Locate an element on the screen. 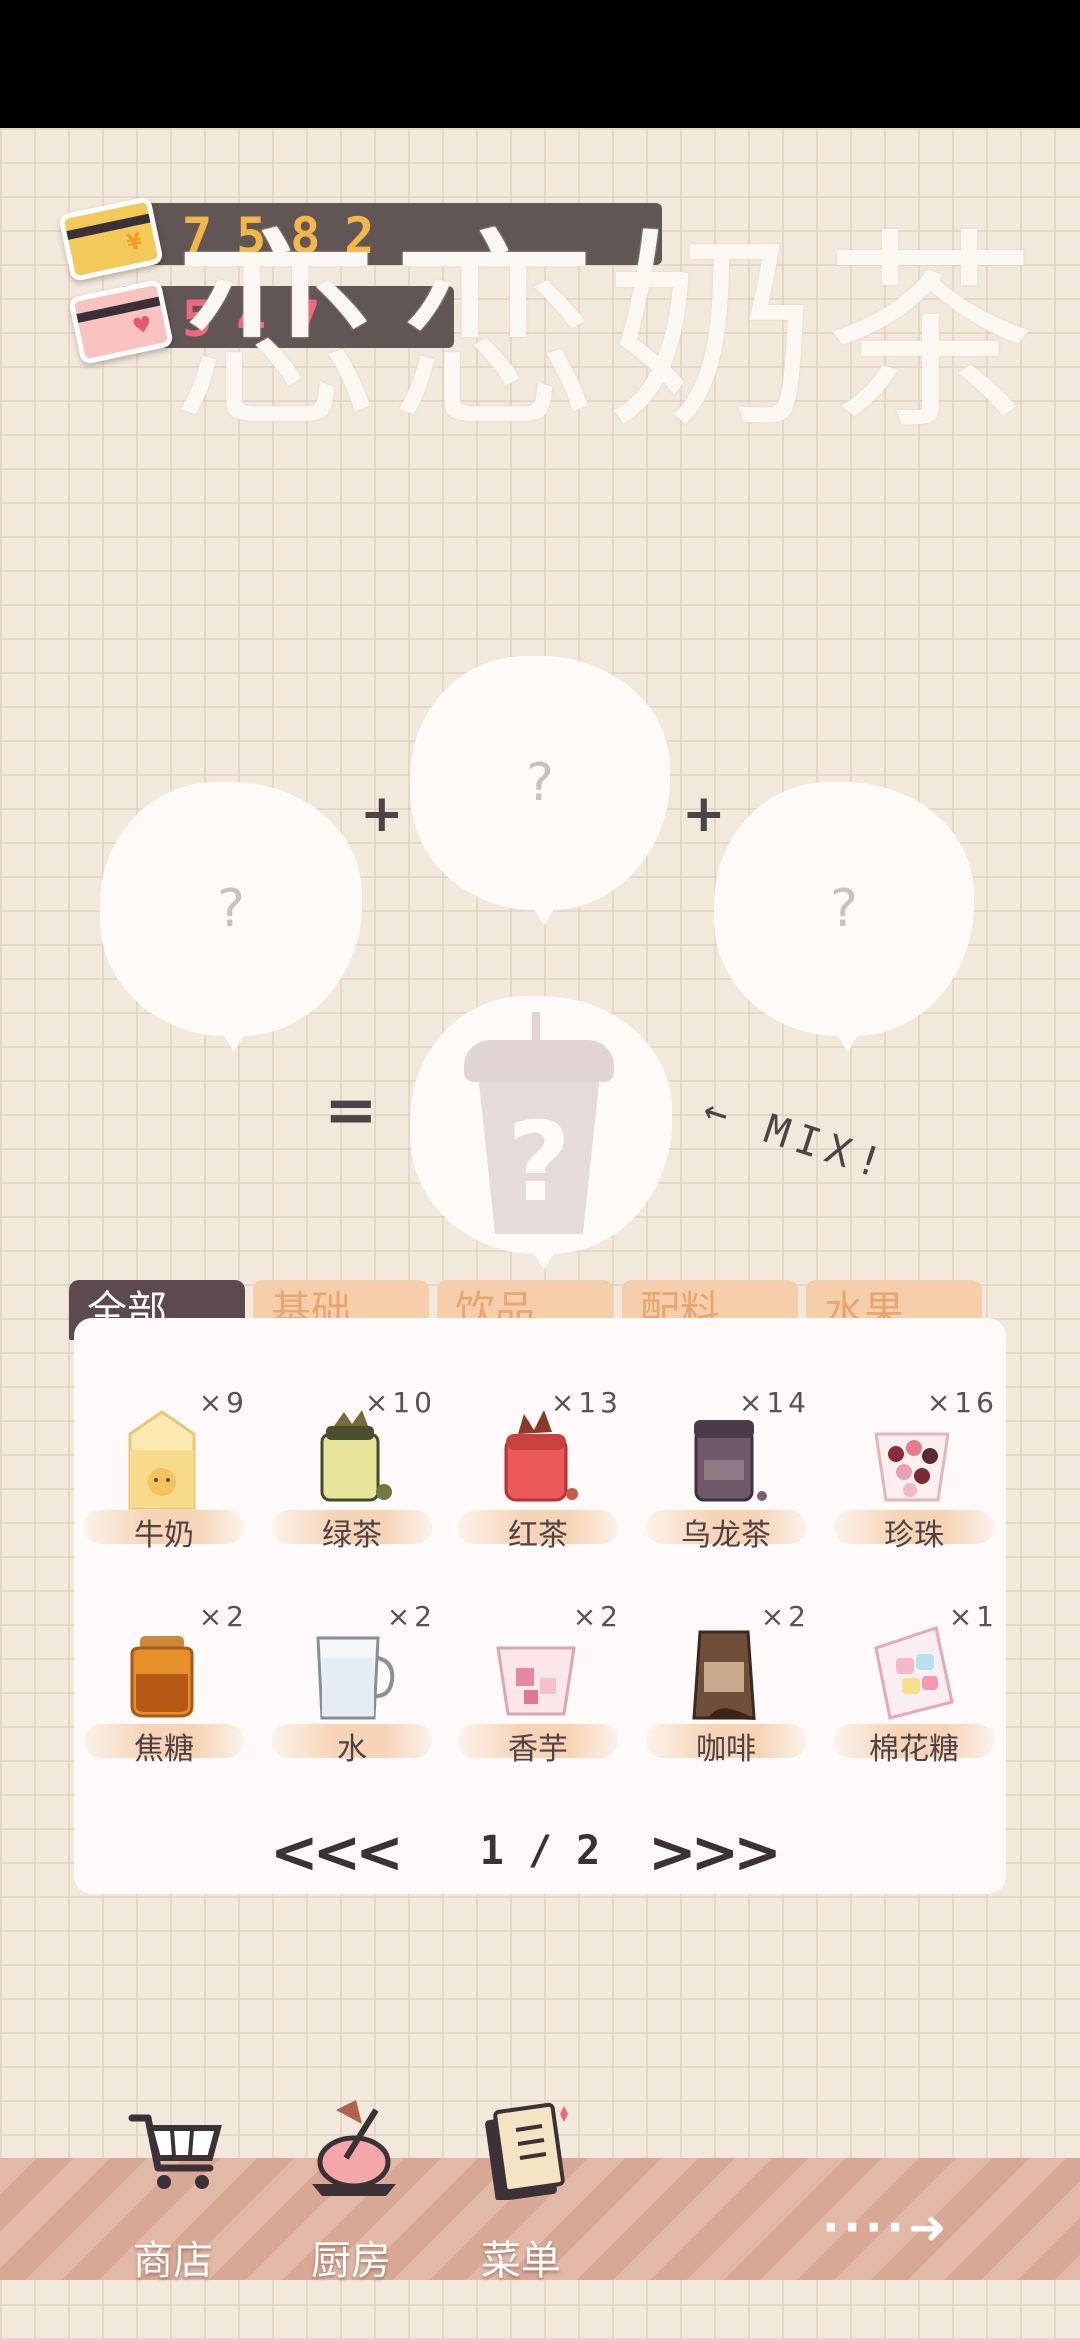 The image size is (1080, 2340). nav-label: 商店 is located at coordinates (173, 2261).